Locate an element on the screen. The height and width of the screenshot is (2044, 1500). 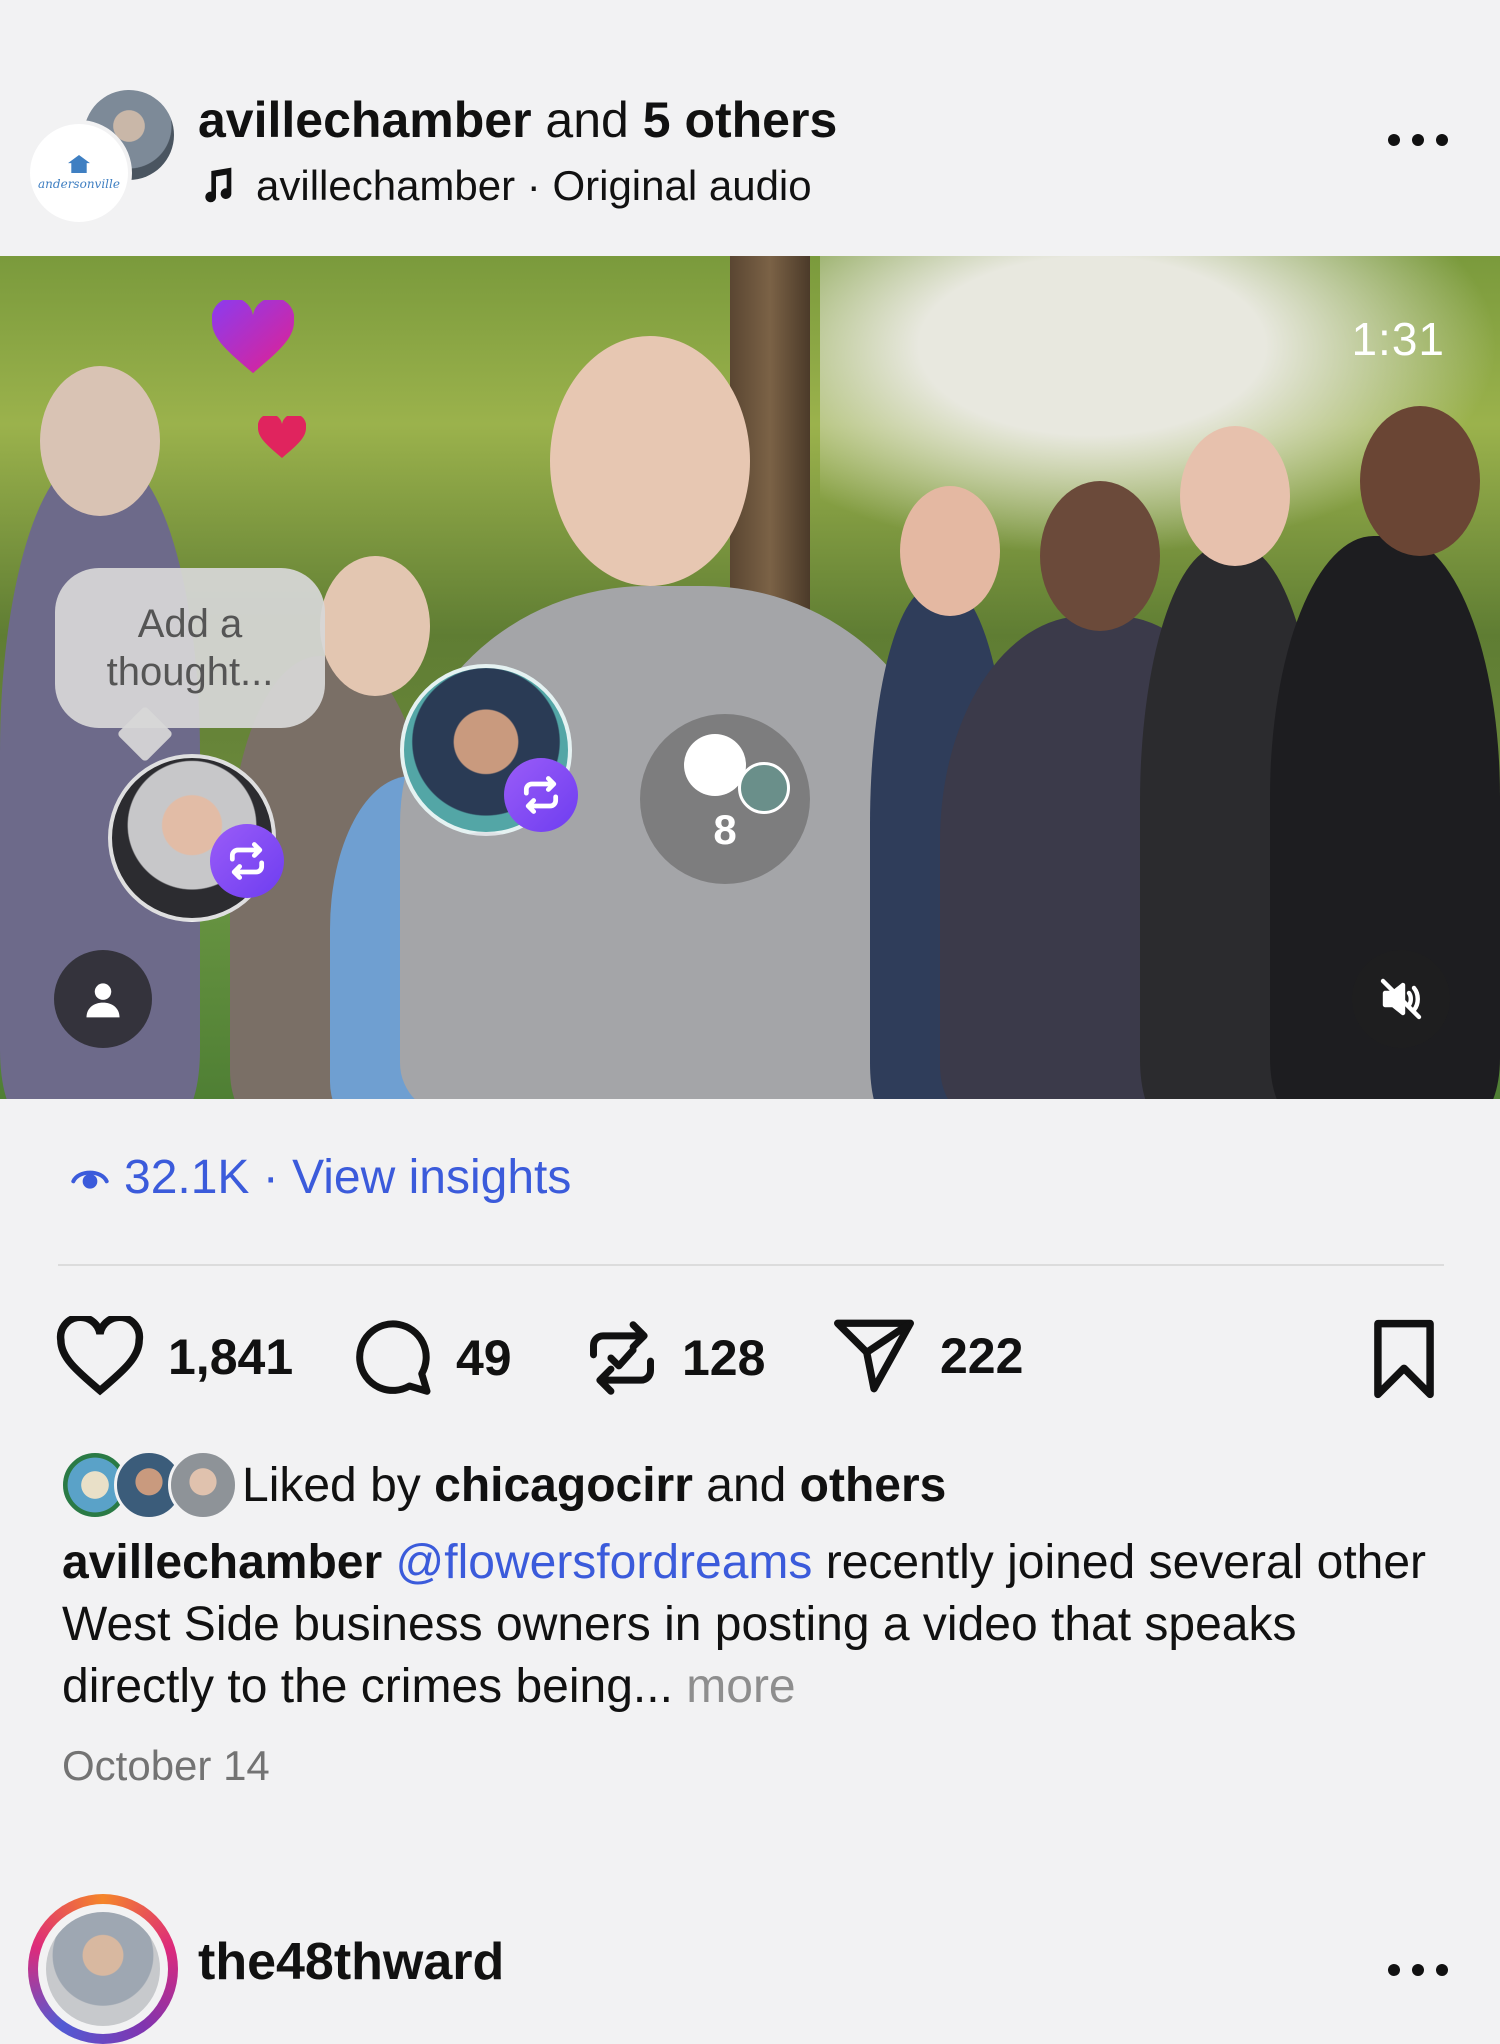
post-authors: avillechamber and 5 others is located at coordinates (517, 120).